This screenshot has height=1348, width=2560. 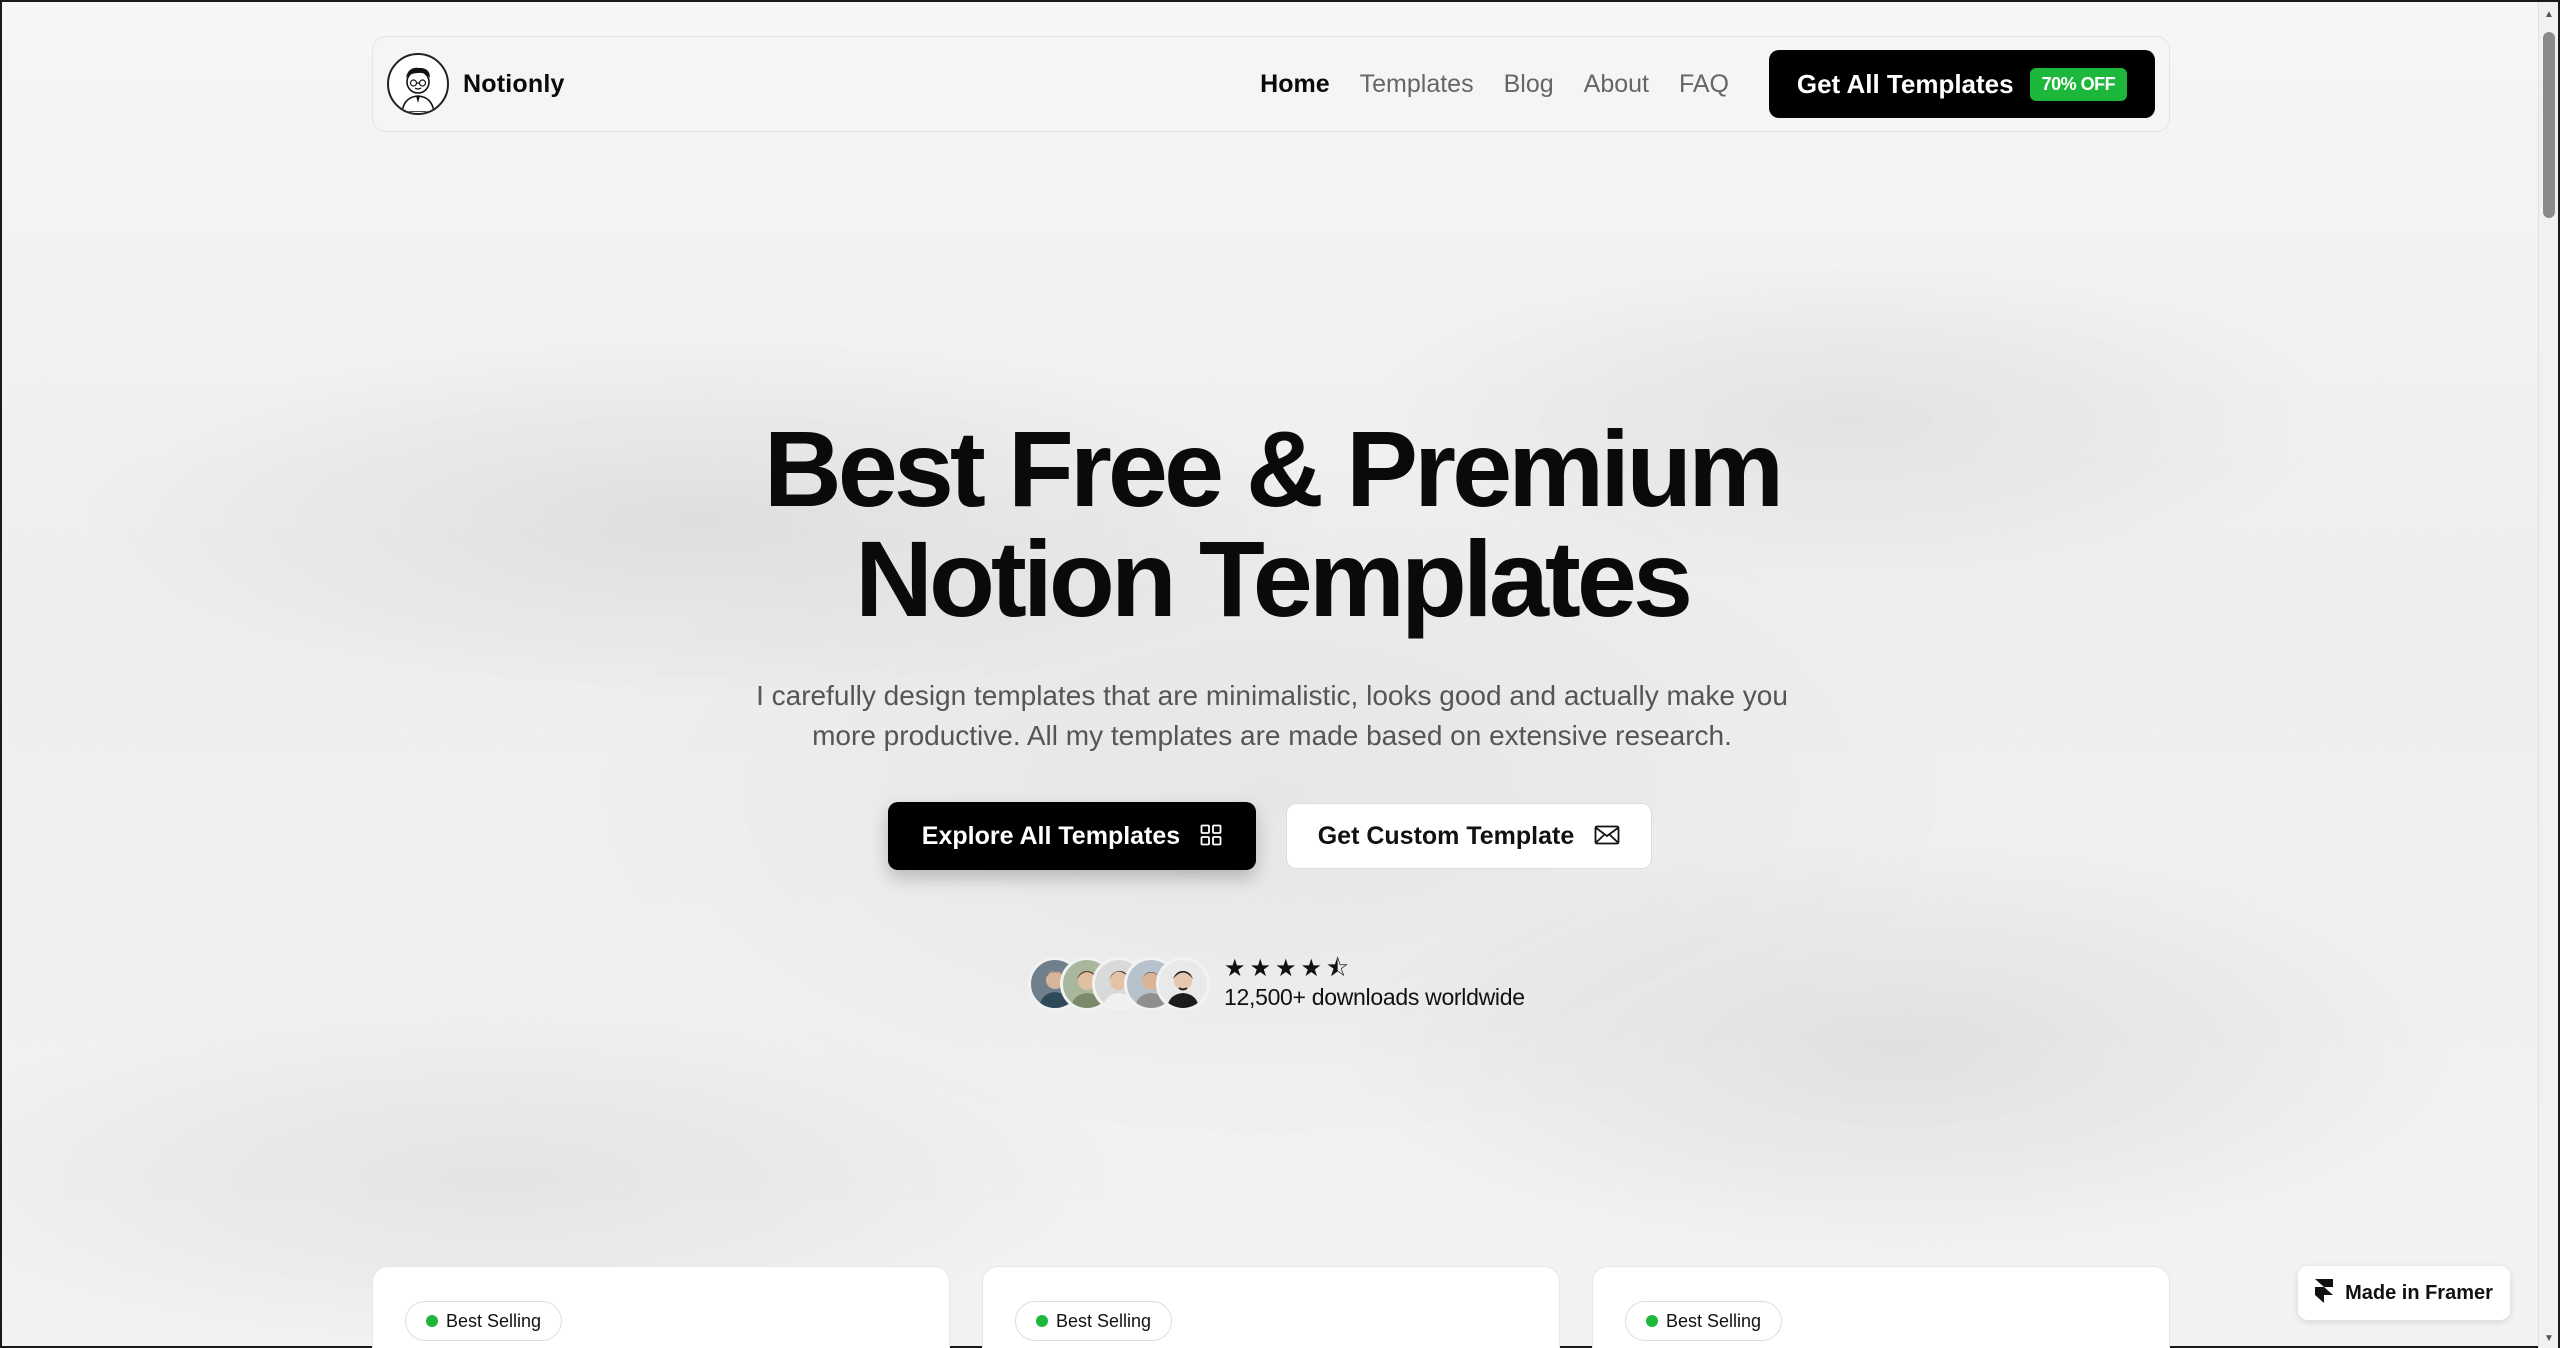 I want to click on get-all-templates-label: Get All Templates, so click(x=1905, y=83).